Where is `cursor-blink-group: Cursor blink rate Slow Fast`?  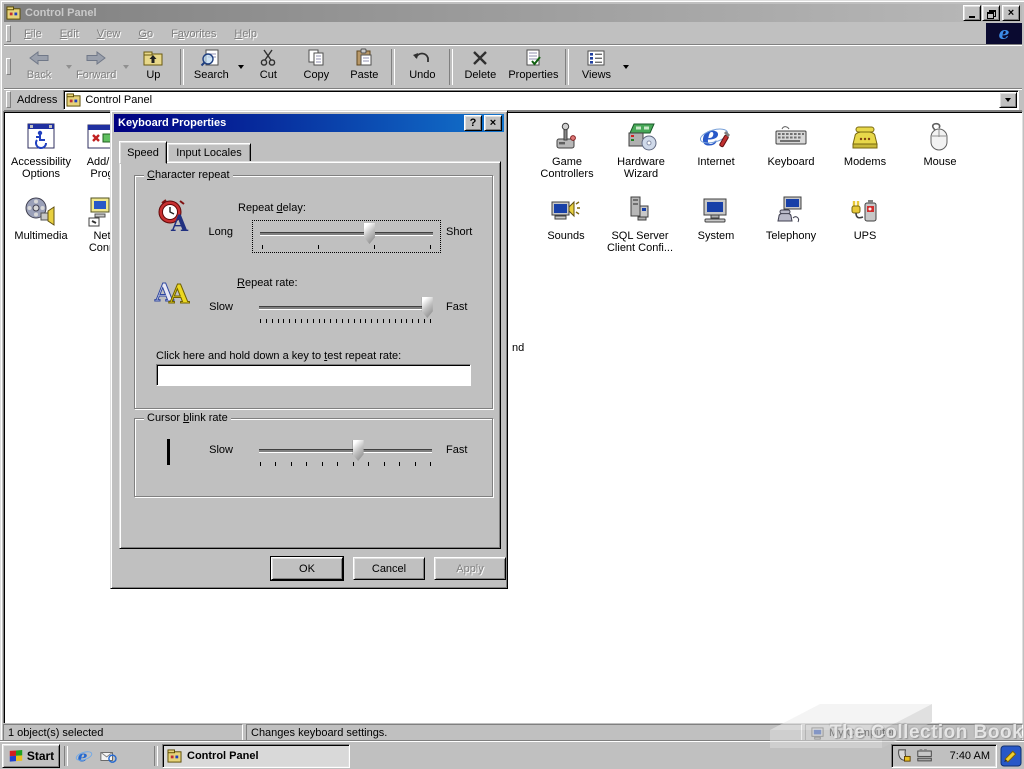
cursor-blink-group: Cursor blink rate Slow Fast is located at coordinates (313, 454).